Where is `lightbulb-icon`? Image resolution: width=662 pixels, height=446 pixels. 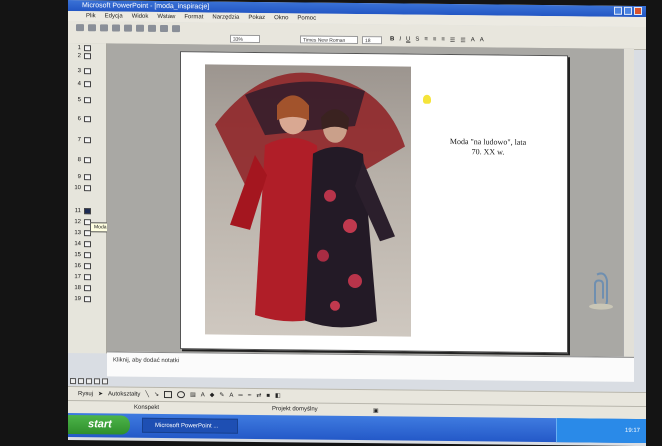
lightbulb-icon is located at coordinates (427, 99).